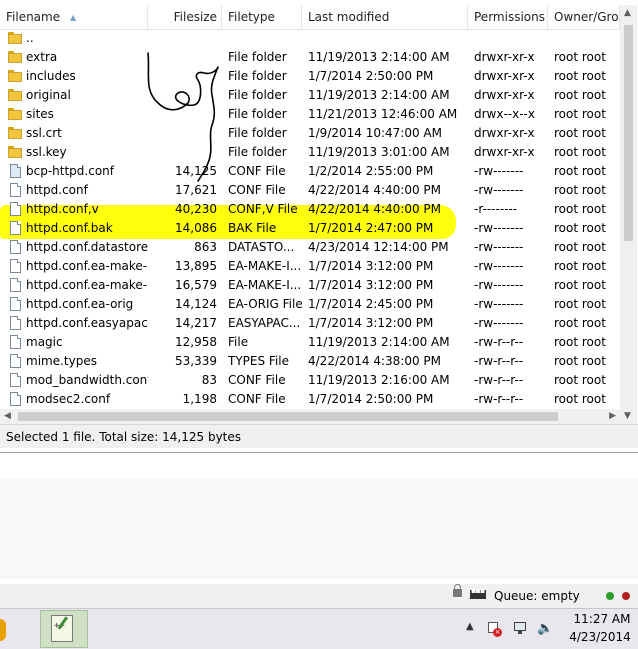  Describe the element at coordinates (319, 466) in the screenshot. I see `queue-header` at that location.